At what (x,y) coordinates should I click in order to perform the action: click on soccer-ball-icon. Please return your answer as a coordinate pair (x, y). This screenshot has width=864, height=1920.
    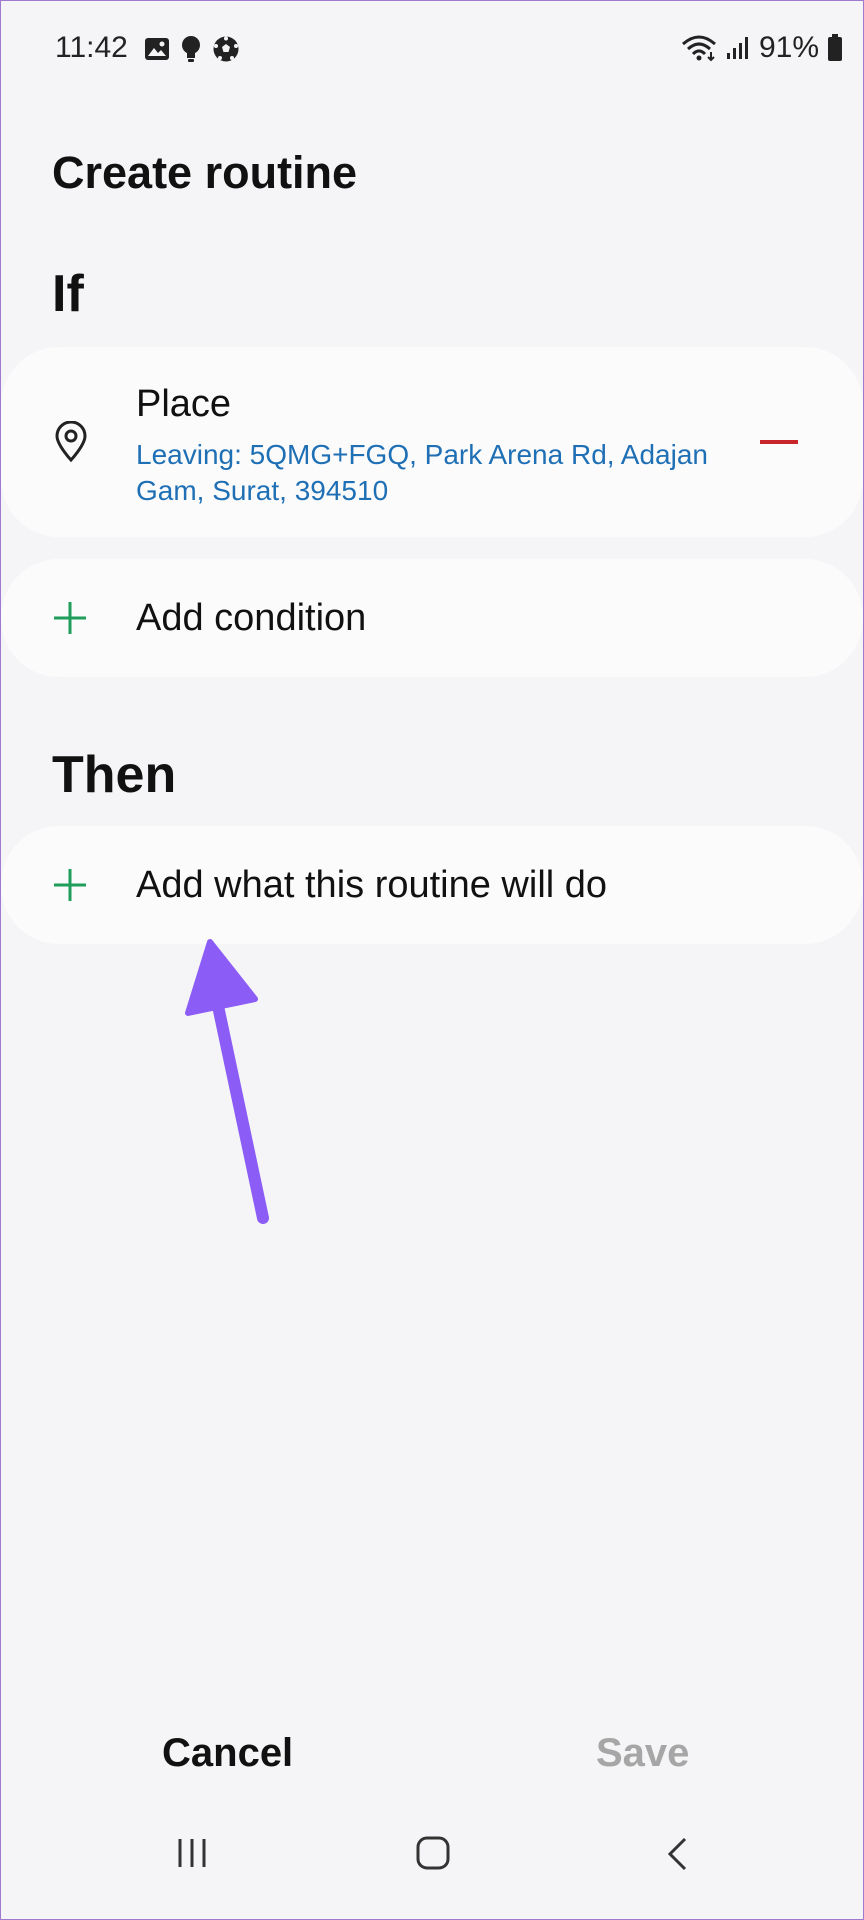
    Looking at the image, I should click on (226, 49).